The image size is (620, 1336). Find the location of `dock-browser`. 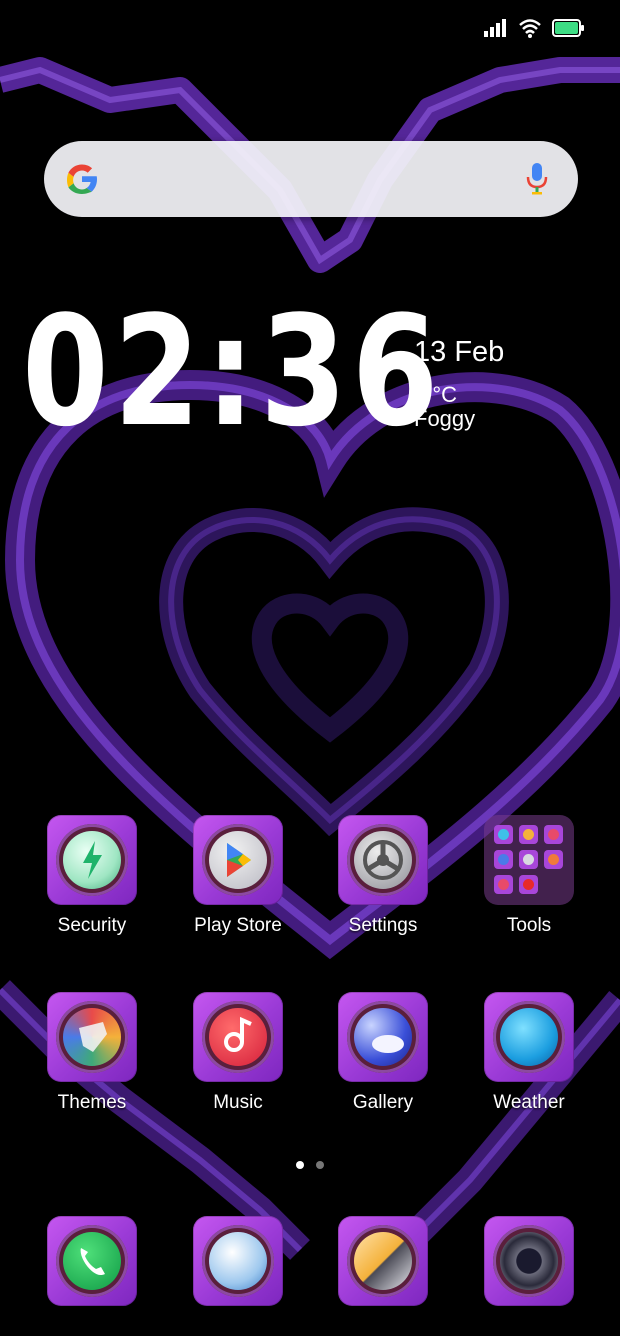

dock-browser is located at coordinates (383, 1261).